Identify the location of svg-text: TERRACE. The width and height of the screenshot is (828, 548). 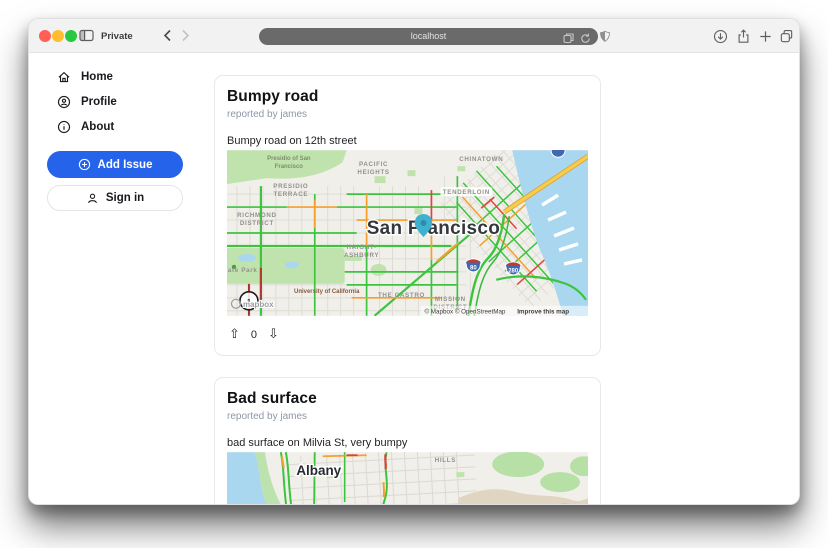
(290, 194).